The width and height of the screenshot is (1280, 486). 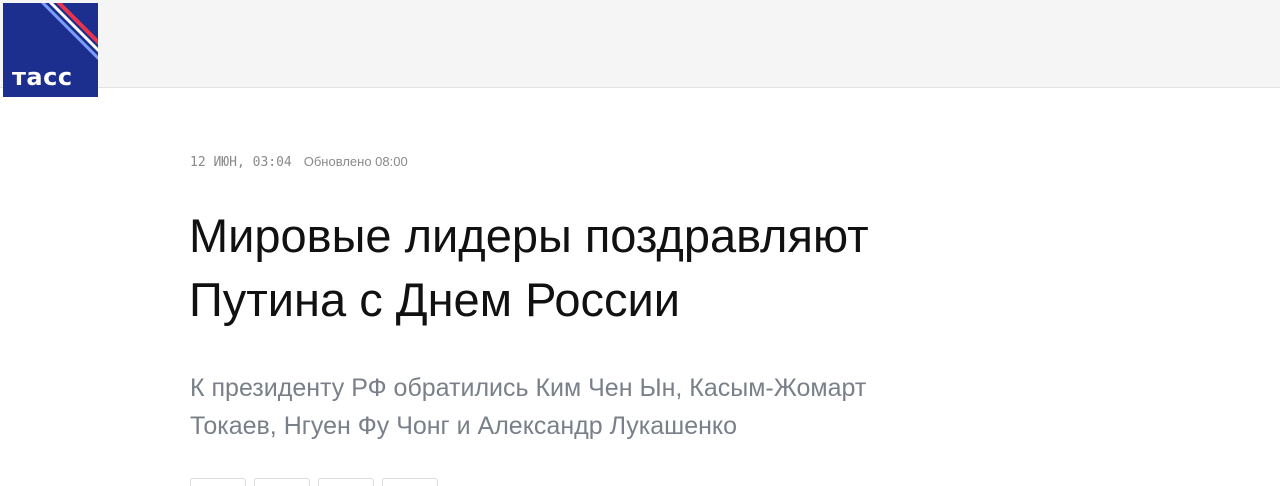 I want to click on article-meta: 12 ИЮН, 03:04 Обновлено 08:00, so click(x=299, y=162).